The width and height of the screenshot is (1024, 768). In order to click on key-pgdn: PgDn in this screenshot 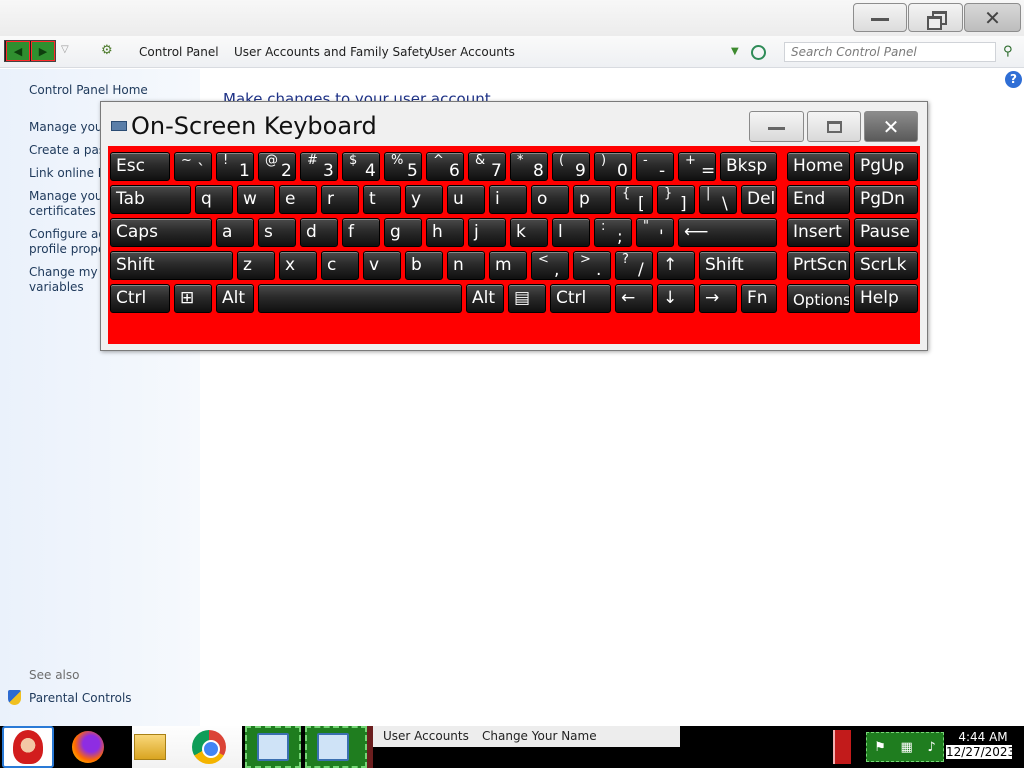, I will do `click(886, 199)`.